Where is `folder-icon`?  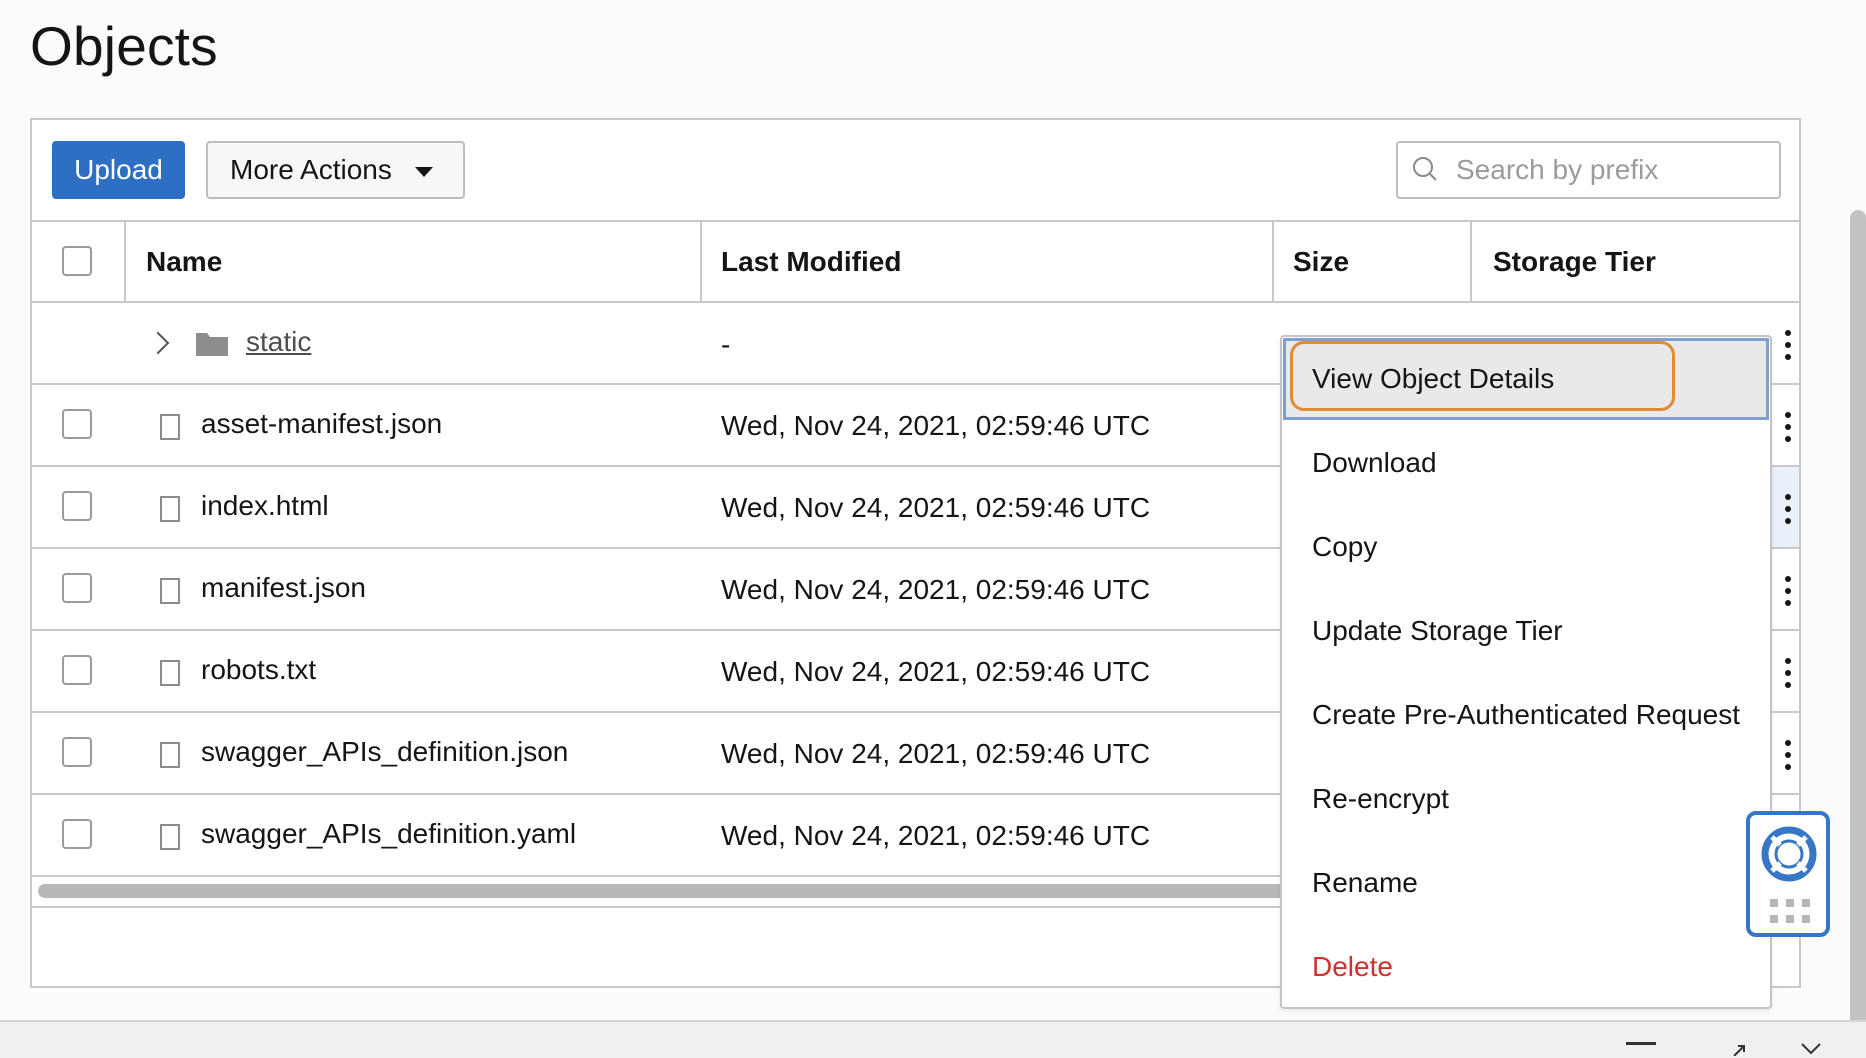 folder-icon is located at coordinates (212, 344).